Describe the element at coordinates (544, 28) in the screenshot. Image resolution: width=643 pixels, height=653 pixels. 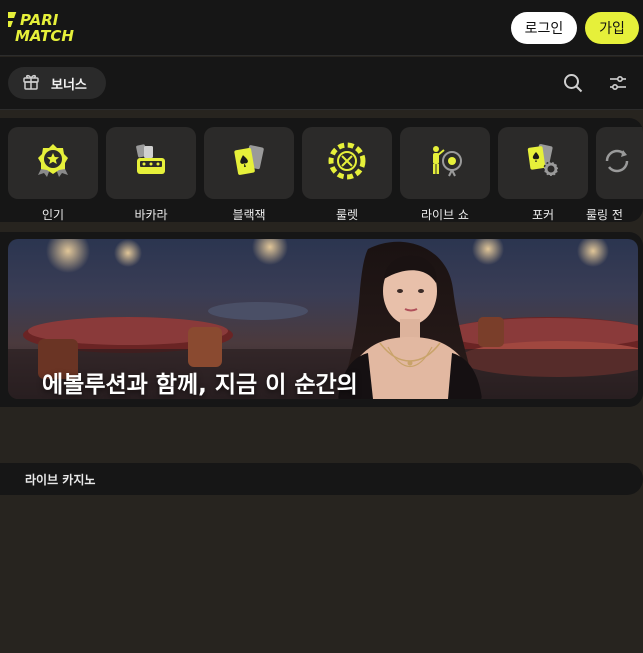
I see `login-button: 로그인` at that location.